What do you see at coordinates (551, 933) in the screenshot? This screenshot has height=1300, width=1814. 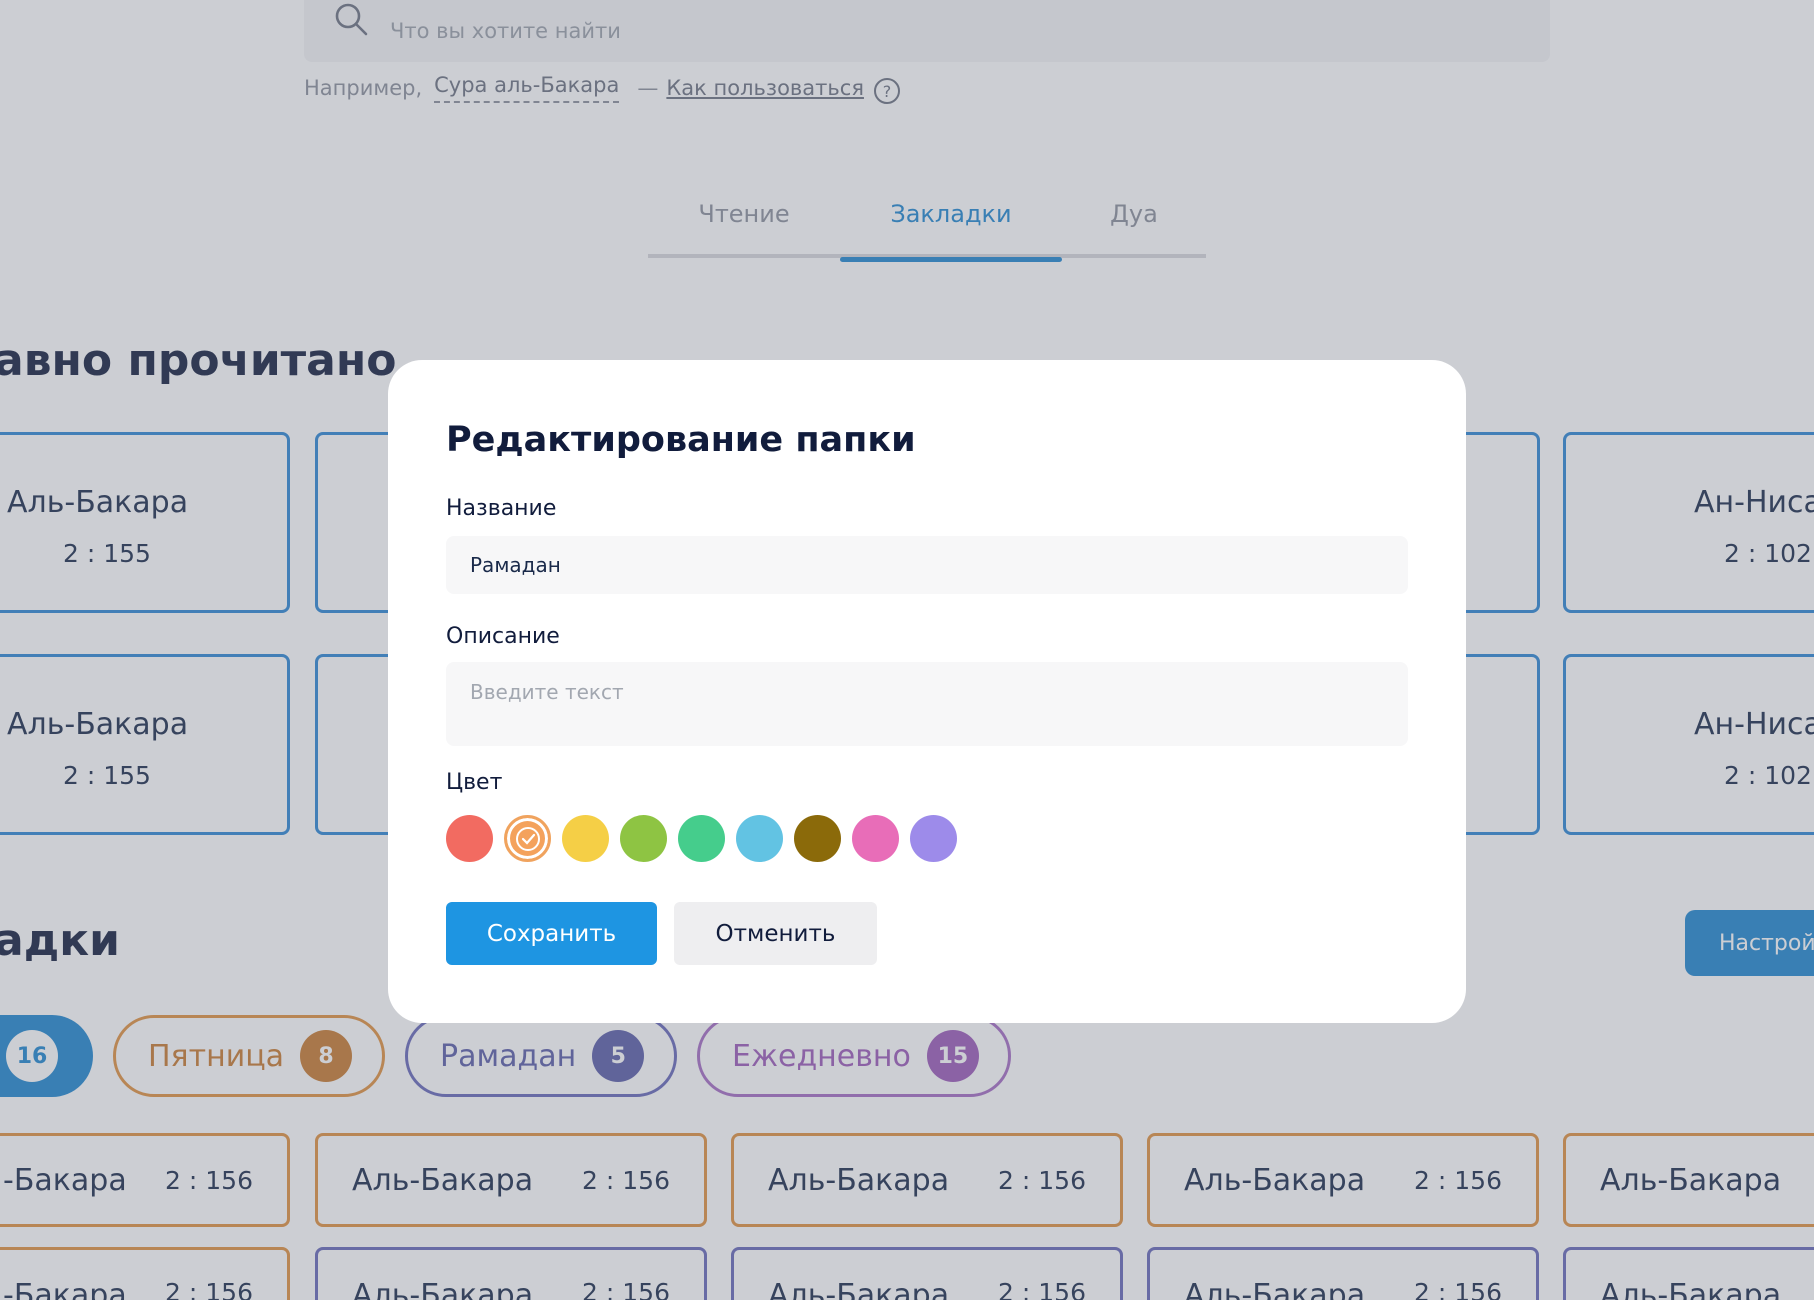 I see `save-button: Сохранить` at bounding box center [551, 933].